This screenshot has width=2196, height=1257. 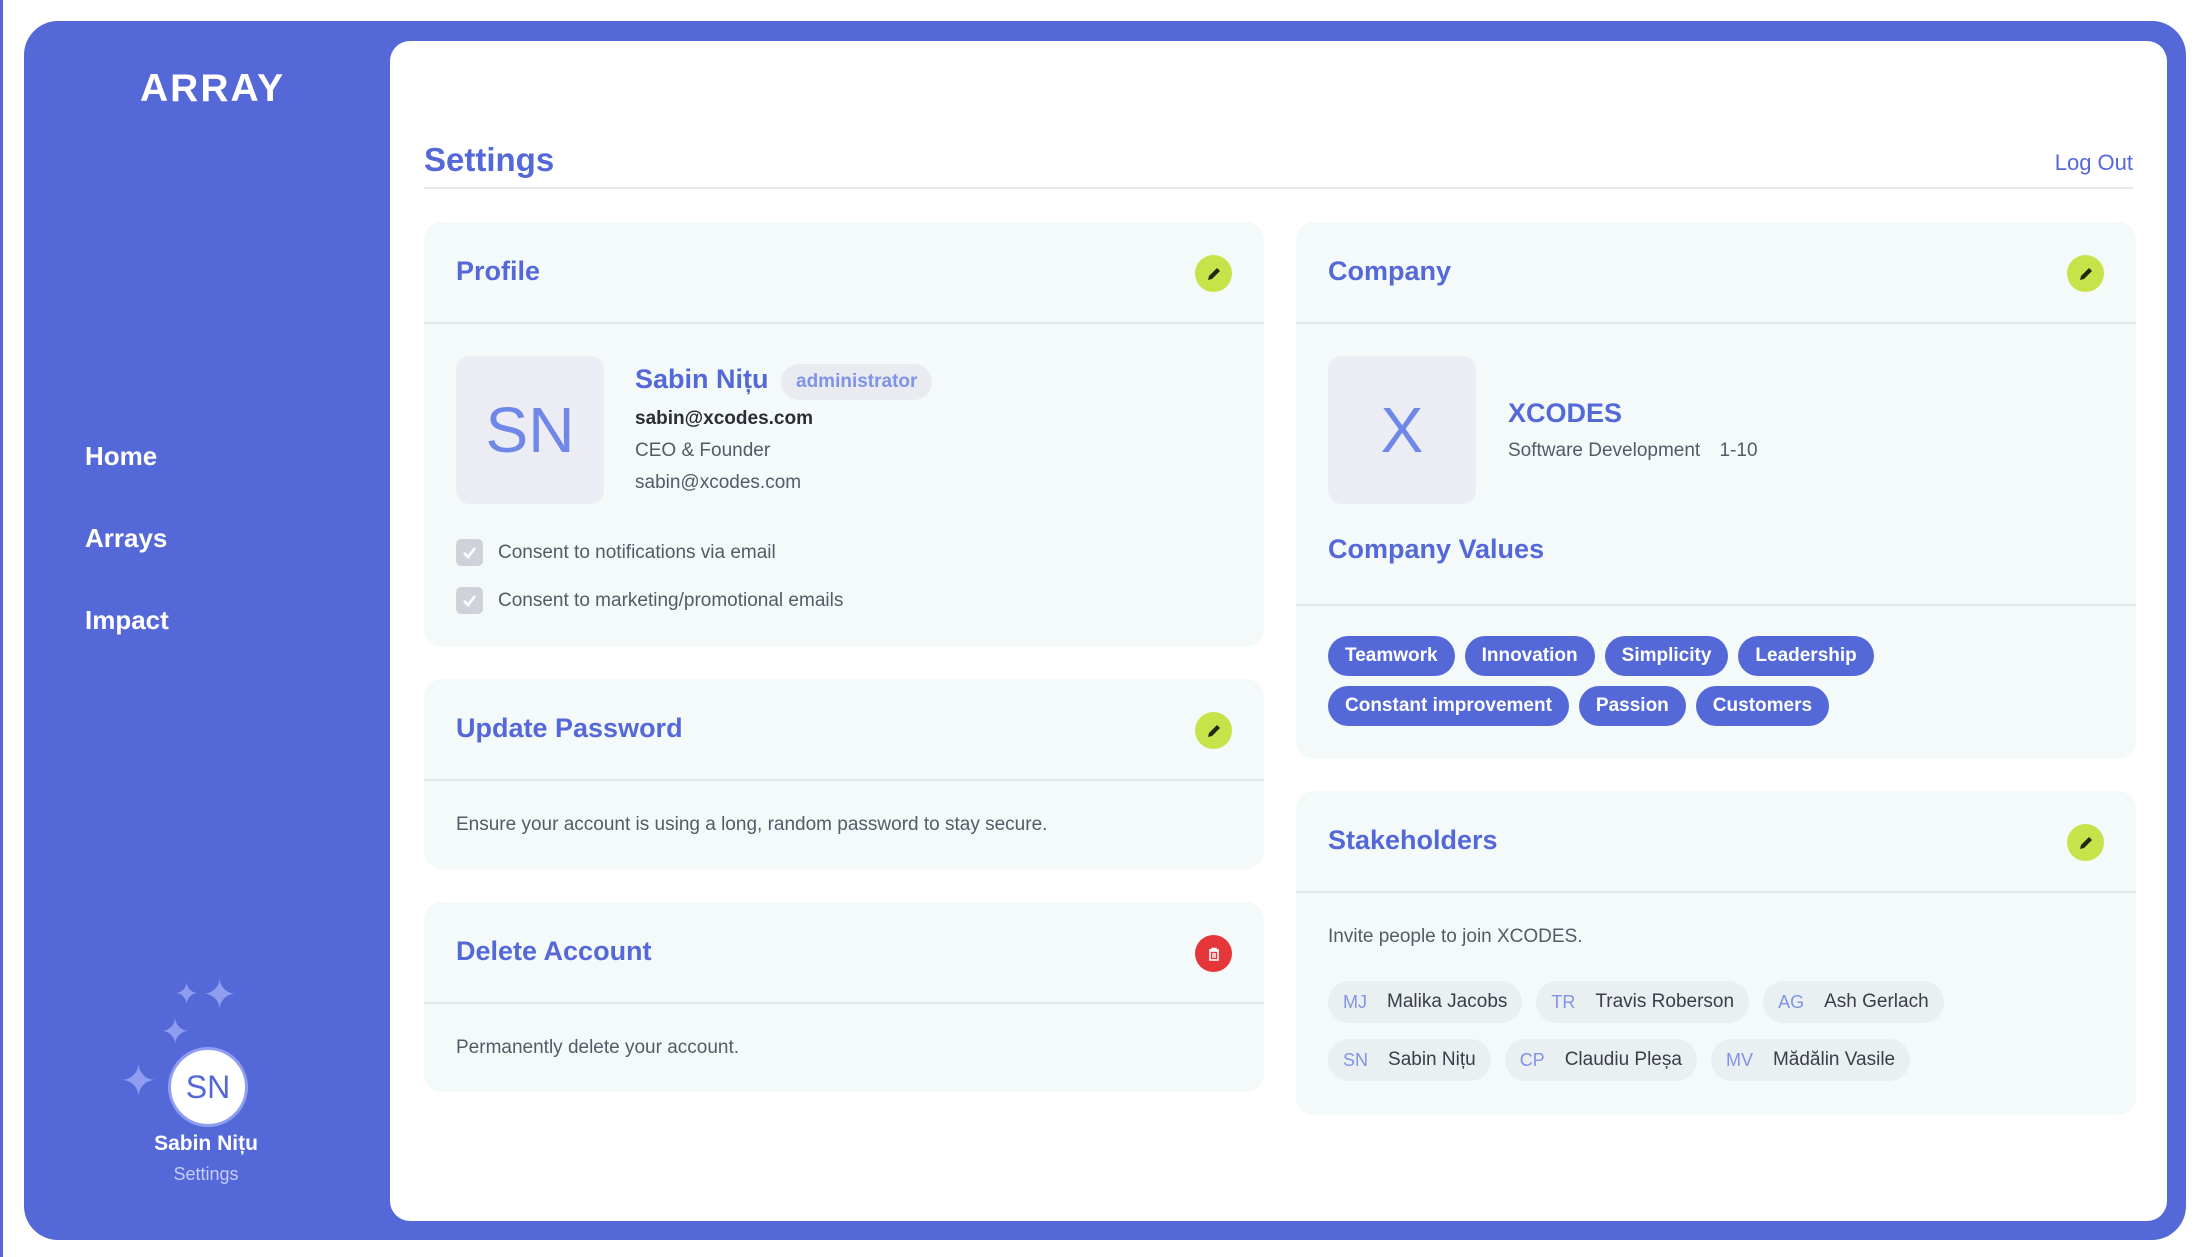 What do you see at coordinates (844, 730) in the screenshot?
I see `card-header: Update Password` at bounding box center [844, 730].